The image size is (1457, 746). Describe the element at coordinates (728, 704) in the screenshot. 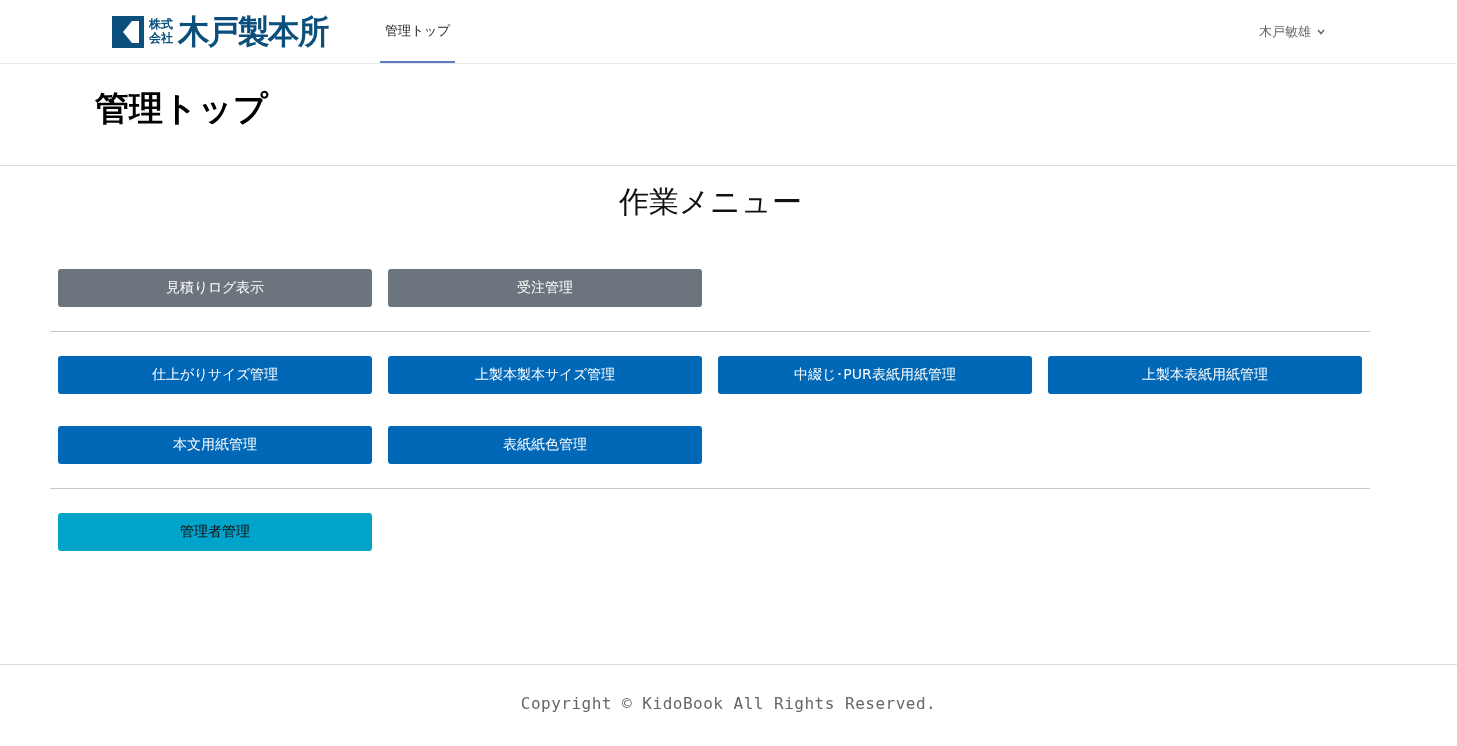

I see `copyright-text: Copyright © KidoBook All Rights Reserved.` at that location.